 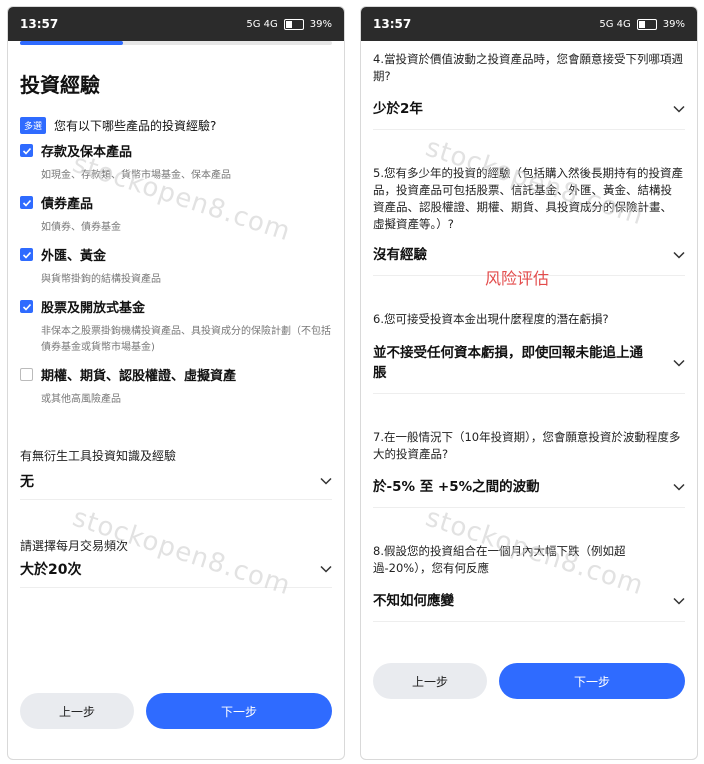 What do you see at coordinates (529, 606) in the screenshot?
I see `answer-8-select: 不知如何應變` at bounding box center [529, 606].